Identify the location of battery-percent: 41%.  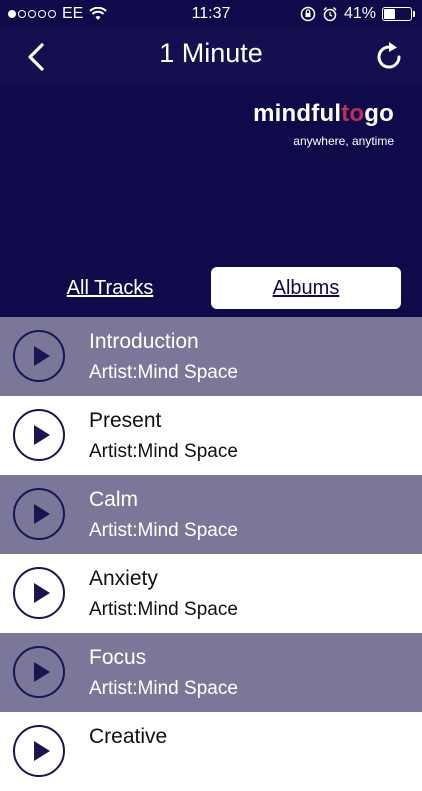
(359, 13).